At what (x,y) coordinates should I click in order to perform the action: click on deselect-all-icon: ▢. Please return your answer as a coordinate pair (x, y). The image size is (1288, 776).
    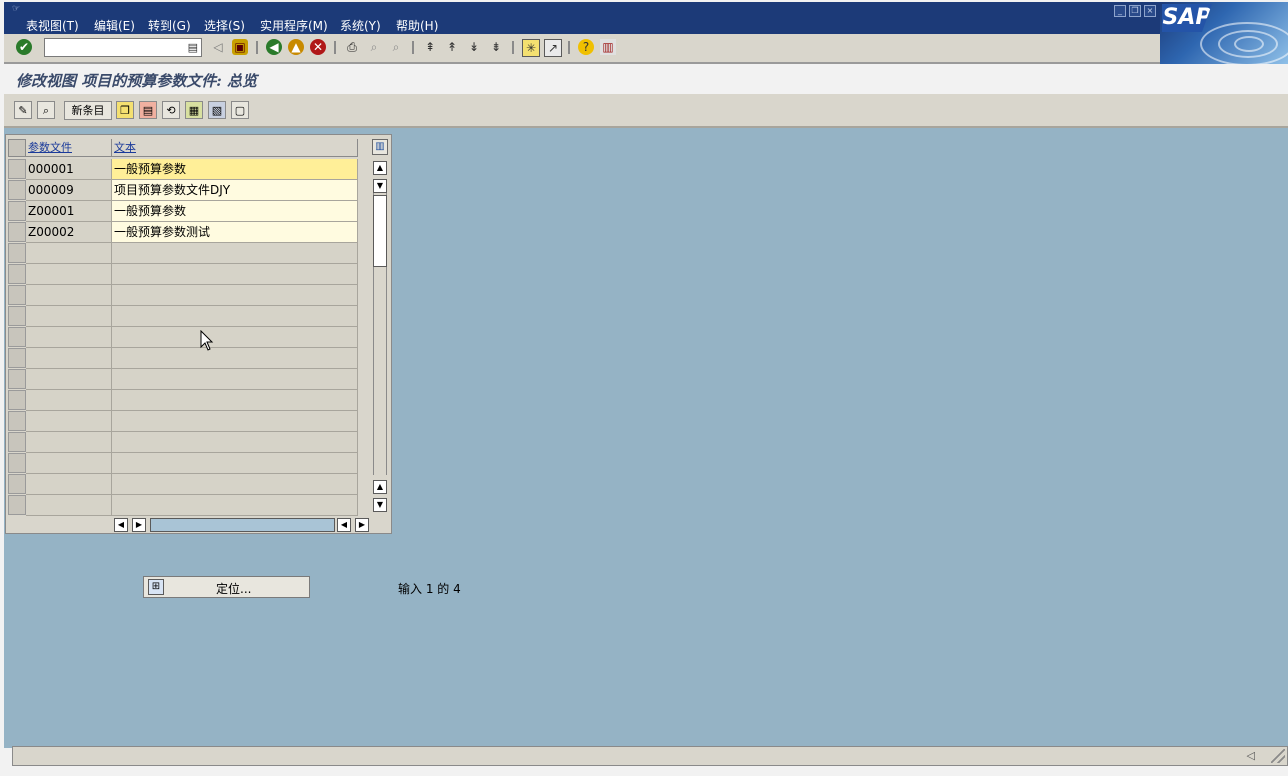
    Looking at the image, I should click on (240, 110).